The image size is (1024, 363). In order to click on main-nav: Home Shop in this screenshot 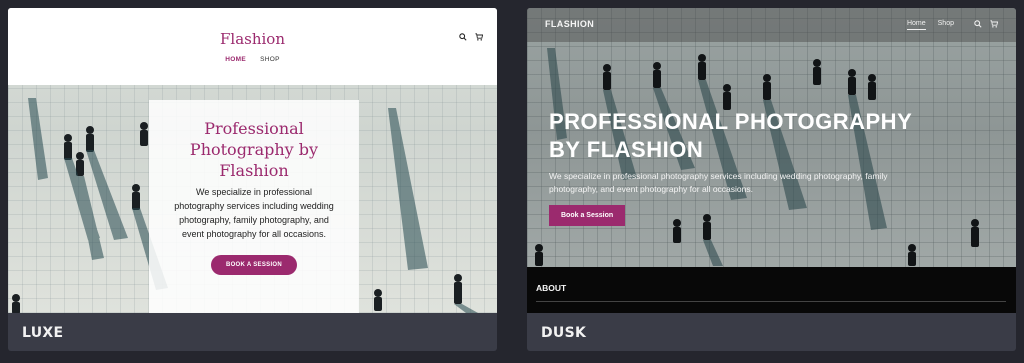, I will do `click(930, 25)`.